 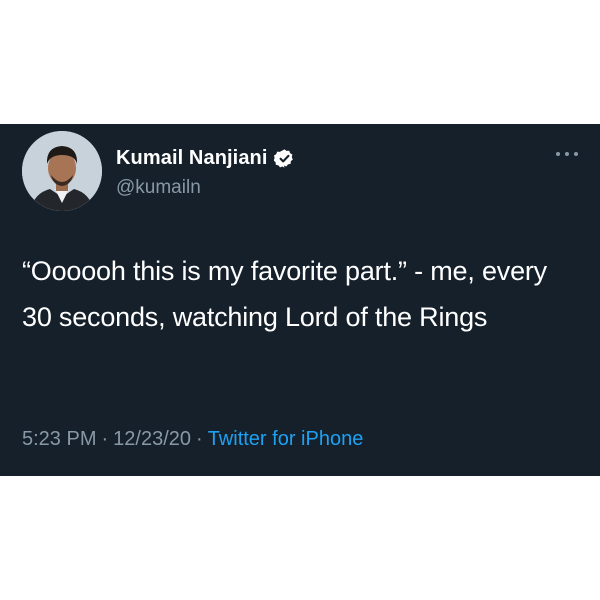 I want to click on tweet-date: 12/23/20, so click(x=152, y=439).